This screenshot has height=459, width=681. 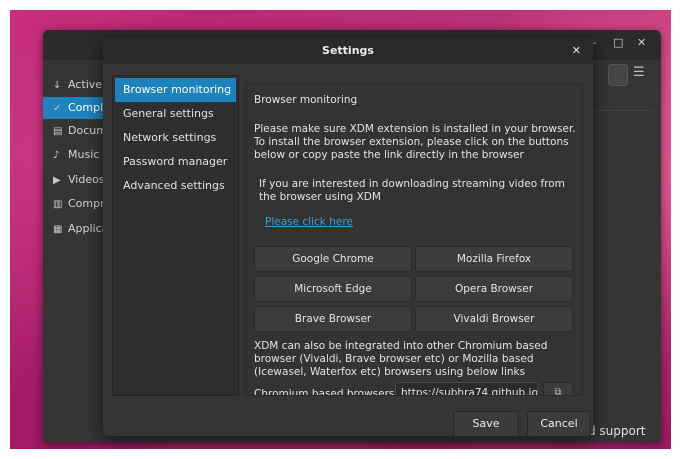 I want to click on hamburger-menu-icon: ☰, so click(x=639, y=72).